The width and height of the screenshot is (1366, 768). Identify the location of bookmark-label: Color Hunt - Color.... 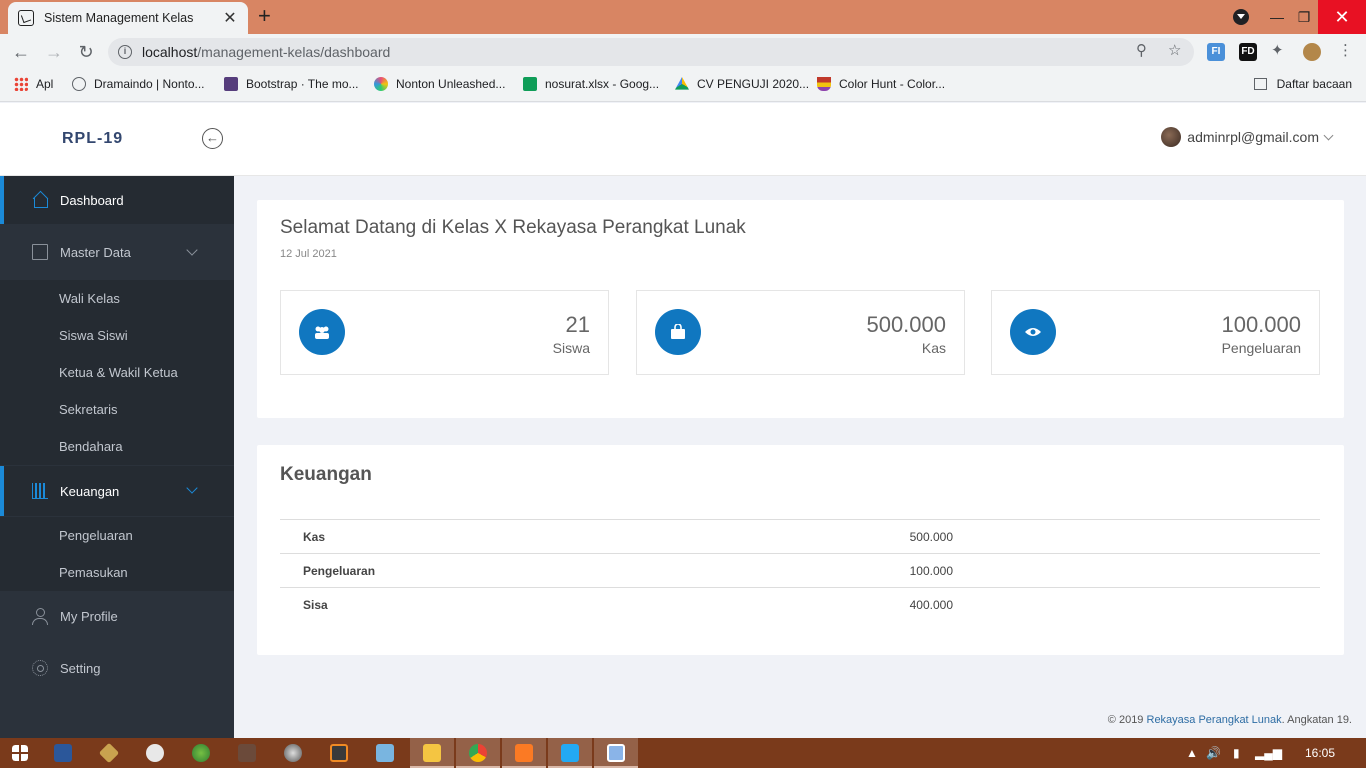
(892, 84).